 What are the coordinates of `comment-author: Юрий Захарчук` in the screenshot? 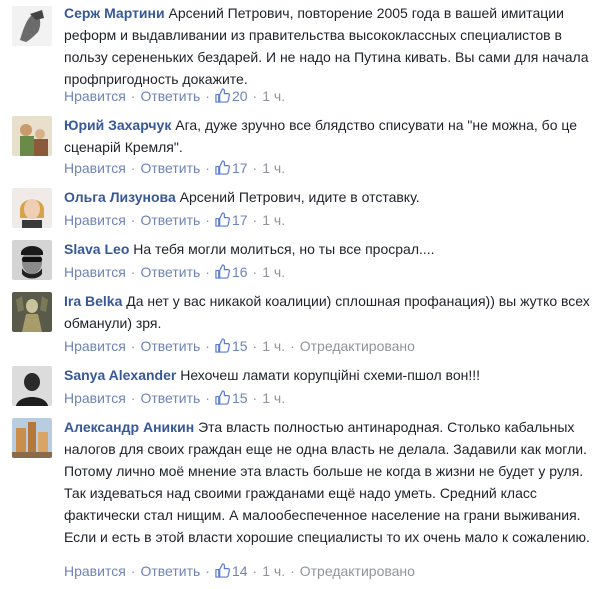 It's located at (117, 125).